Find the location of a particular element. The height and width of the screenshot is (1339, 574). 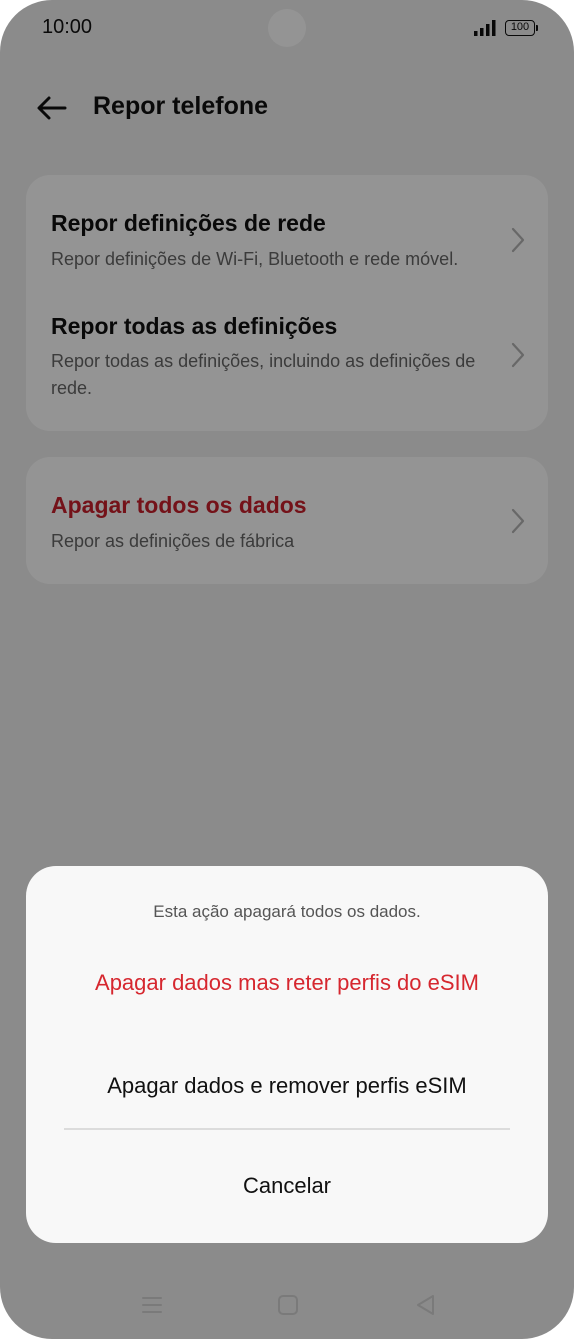

navigation-bar is located at coordinates (287, 1304).